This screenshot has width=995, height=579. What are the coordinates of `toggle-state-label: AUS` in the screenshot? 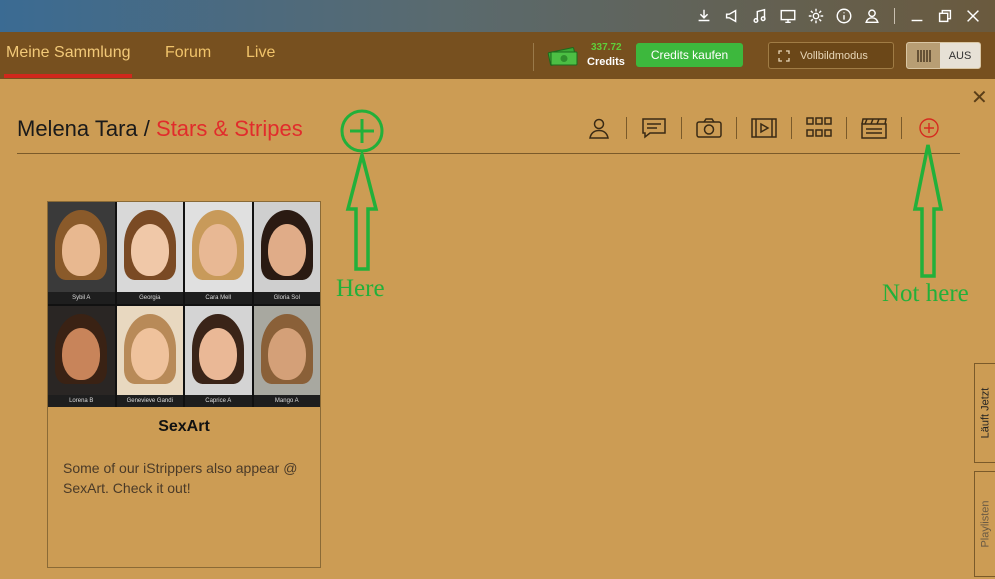 It's located at (960, 55).